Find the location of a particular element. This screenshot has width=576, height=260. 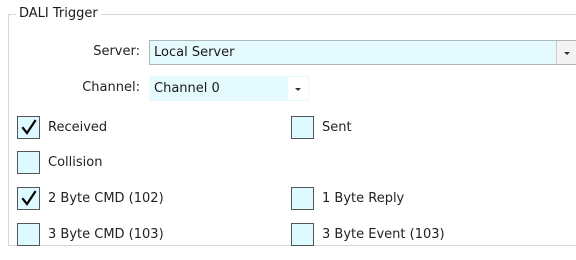

received-label: Received is located at coordinates (78, 127).